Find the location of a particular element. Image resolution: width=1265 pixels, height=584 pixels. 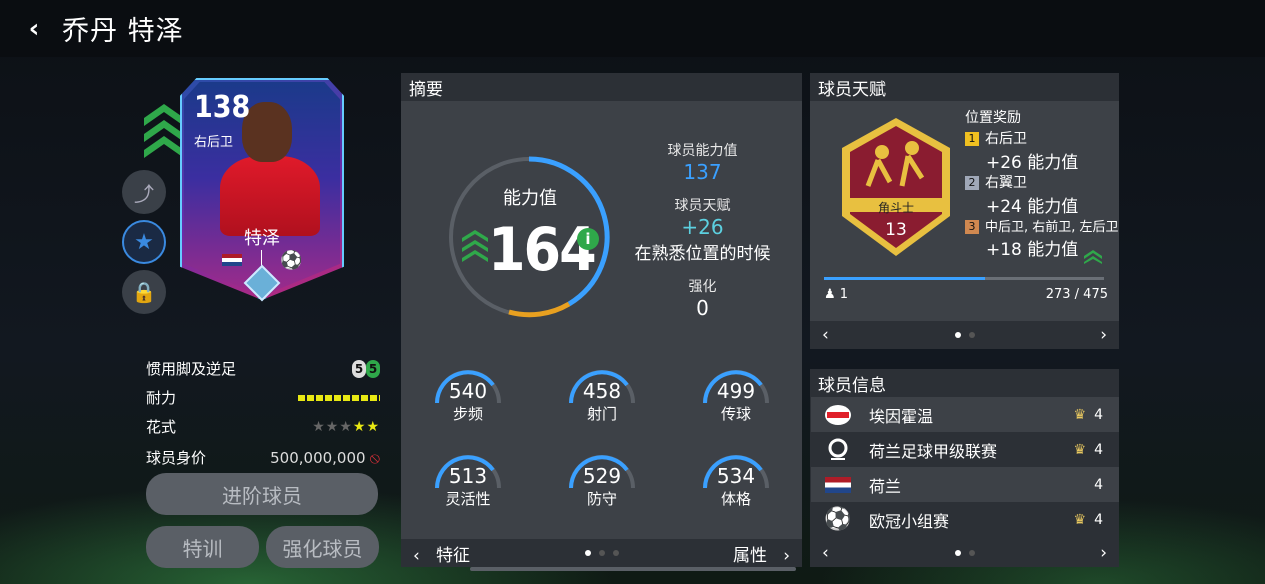

stat-label: 体格 is located at coordinates (735, 499).